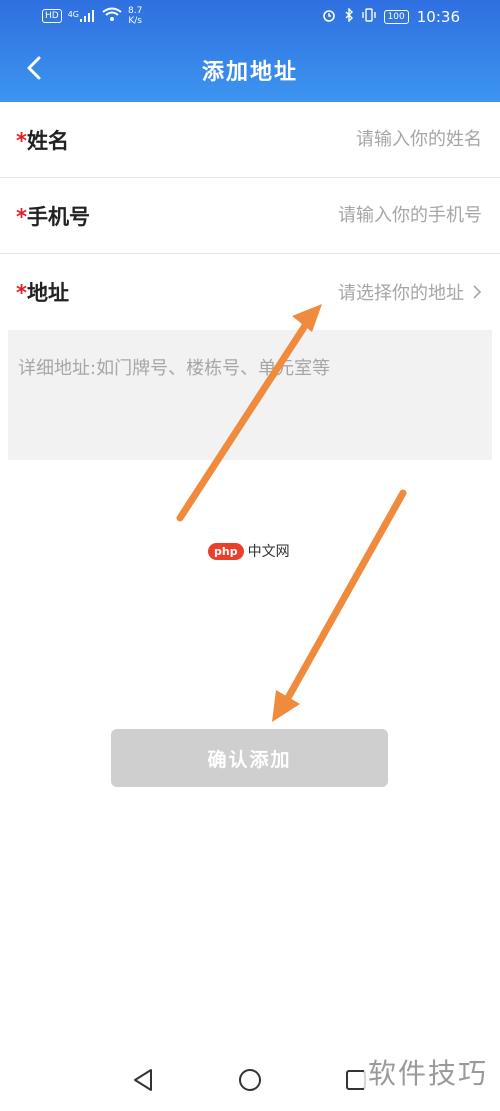 The width and height of the screenshot is (500, 1111). What do you see at coordinates (396, 17) in the screenshot?
I see `battery-icon: 100` at bounding box center [396, 17].